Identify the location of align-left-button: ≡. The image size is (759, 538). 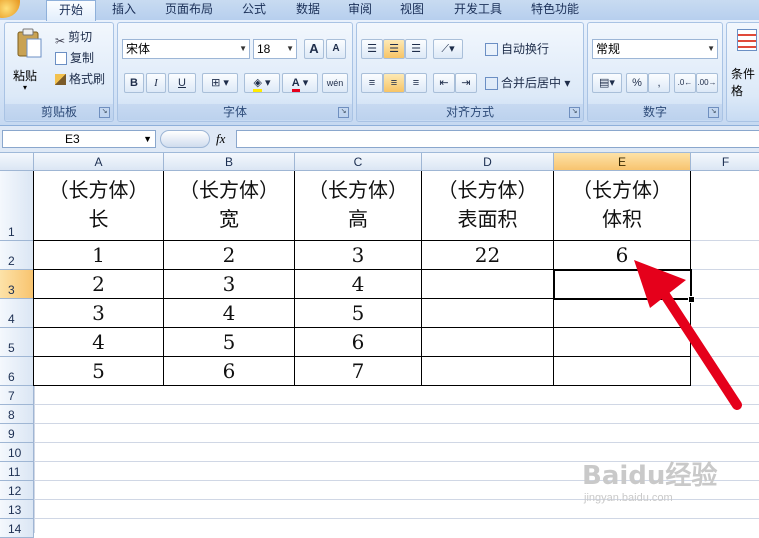
(372, 83).